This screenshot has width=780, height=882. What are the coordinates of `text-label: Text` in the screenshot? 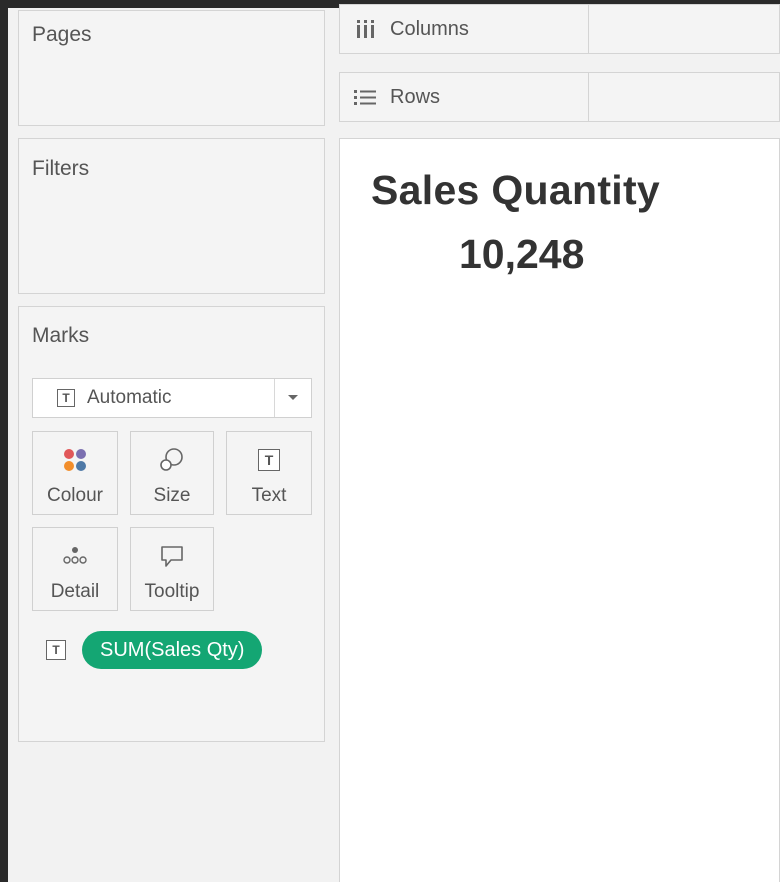 It's located at (269, 495).